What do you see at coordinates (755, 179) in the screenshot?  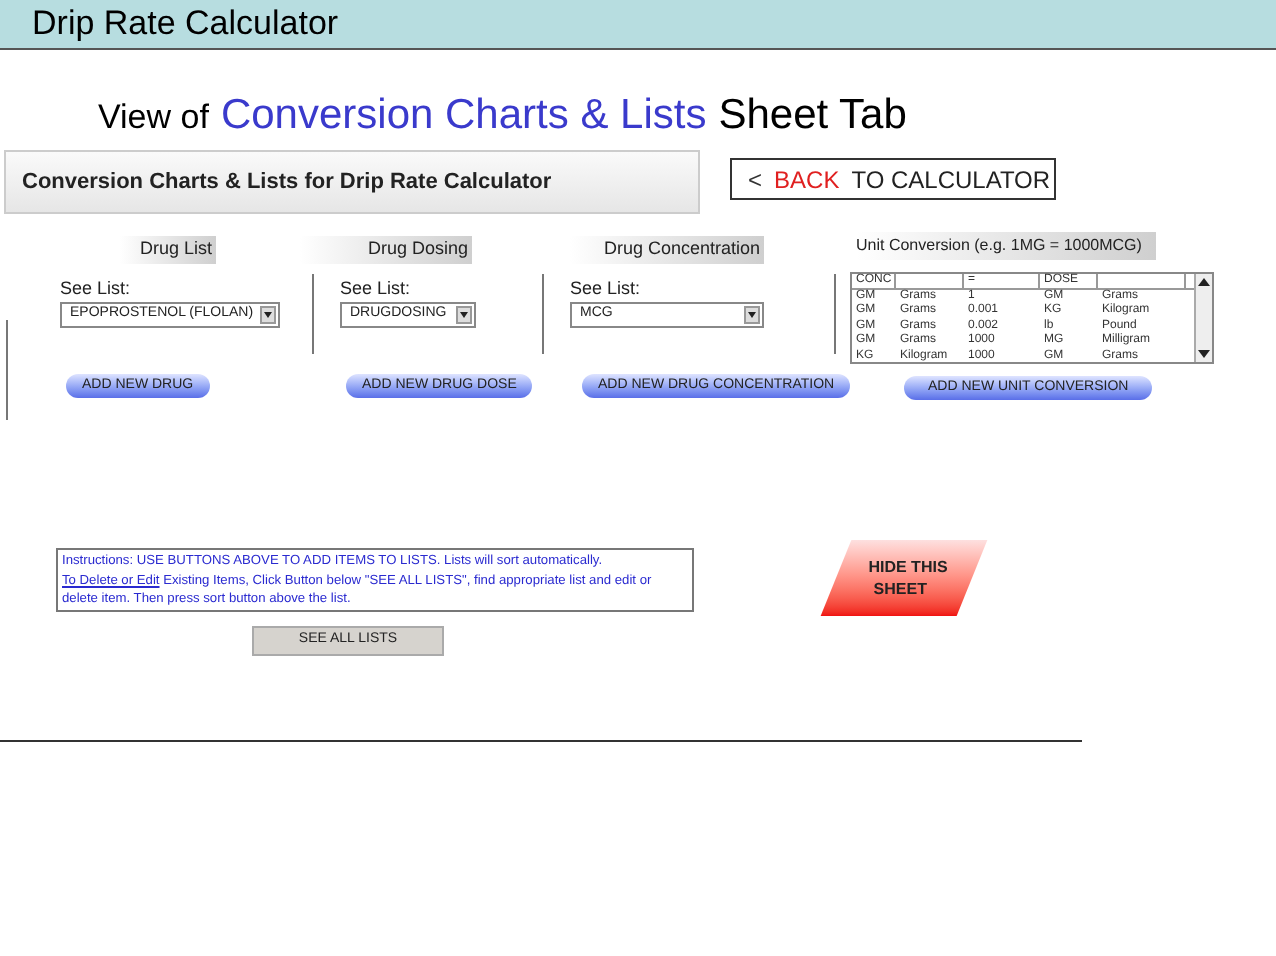 I see `chevron-icon: <` at bounding box center [755, 179].